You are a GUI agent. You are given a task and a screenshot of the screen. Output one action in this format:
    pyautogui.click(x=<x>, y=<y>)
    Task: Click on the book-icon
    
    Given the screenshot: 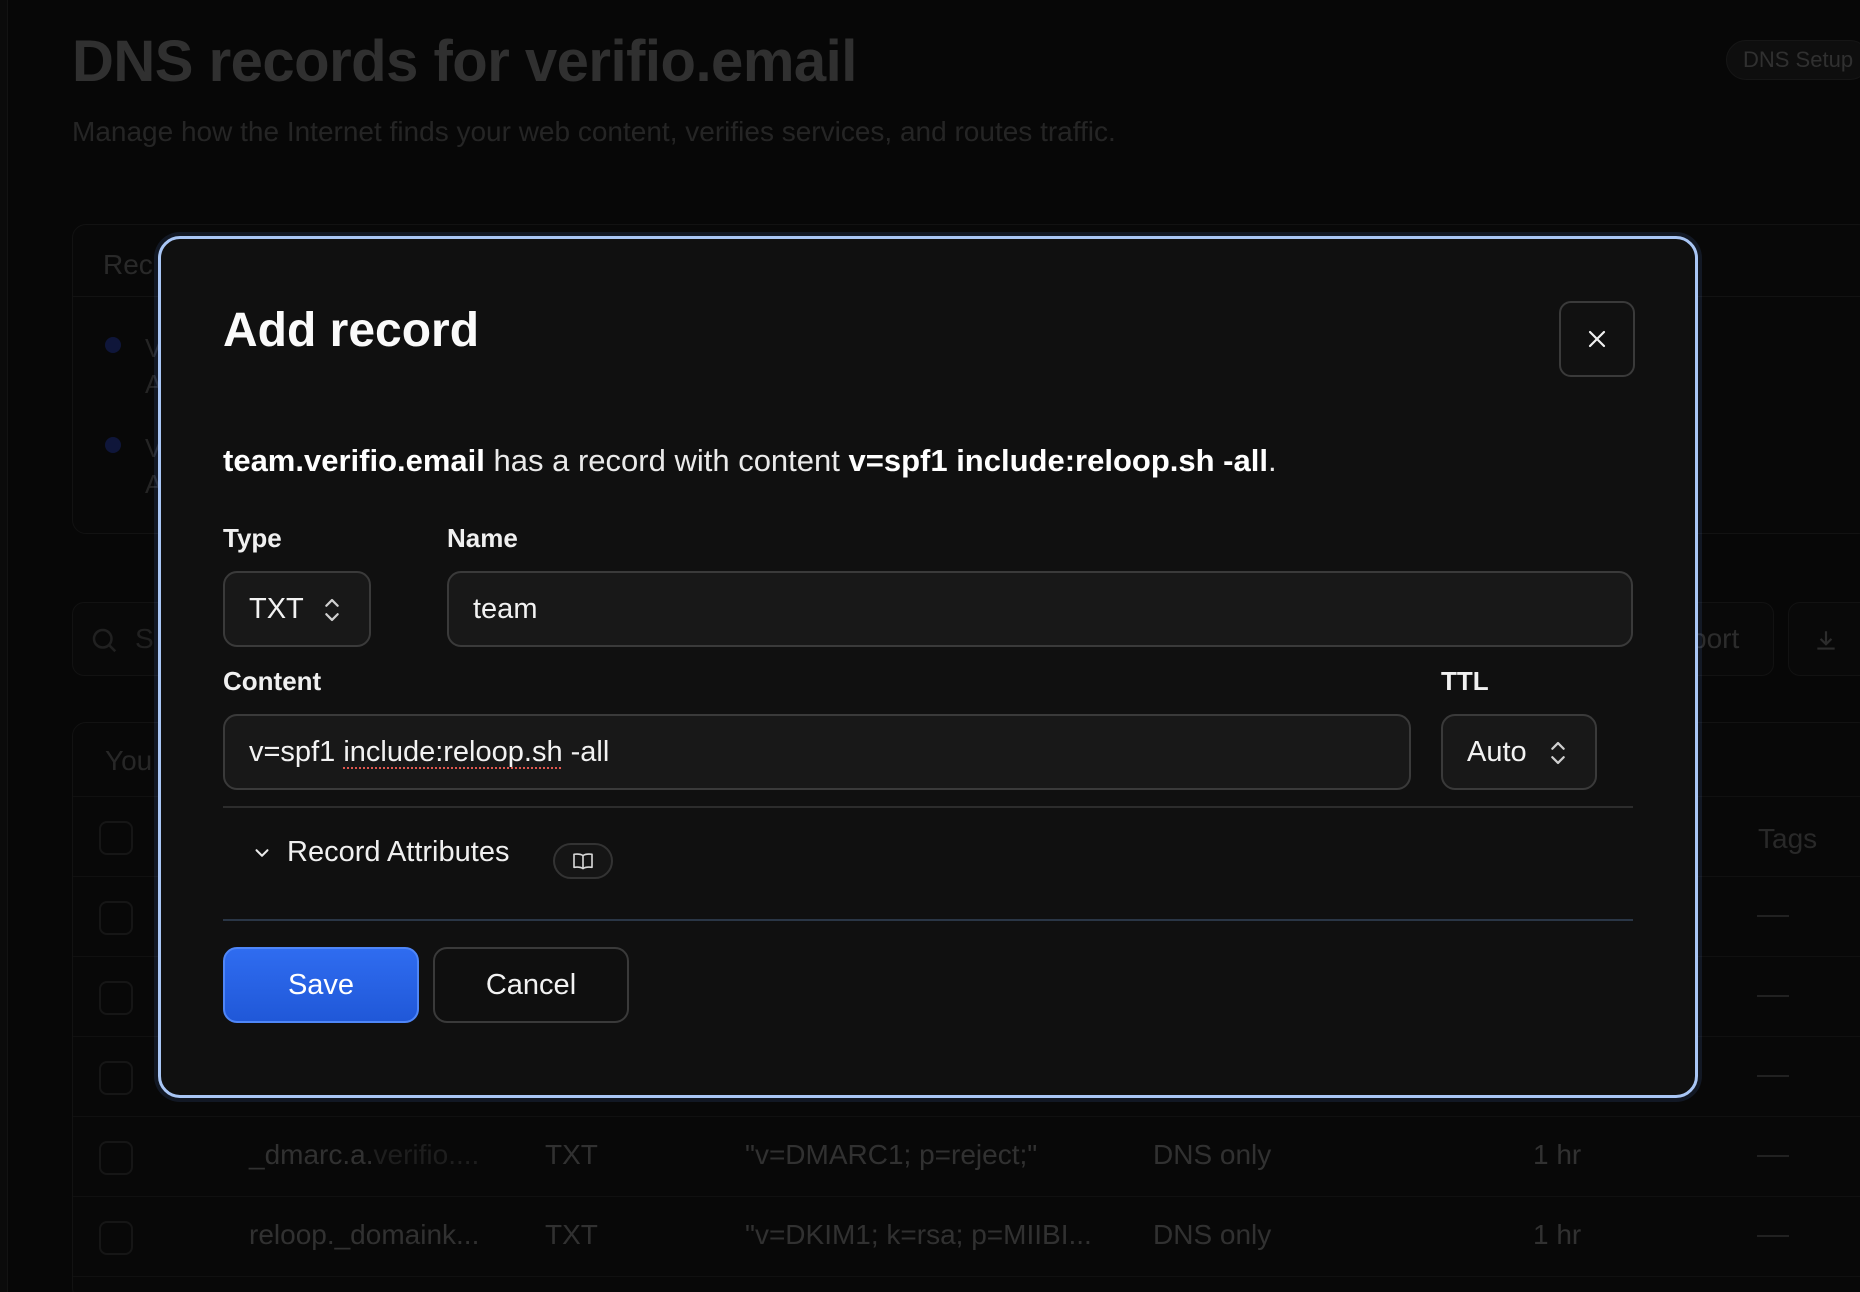 What is the action you would take?
    pyautogui.click(x=583, y=861)
    